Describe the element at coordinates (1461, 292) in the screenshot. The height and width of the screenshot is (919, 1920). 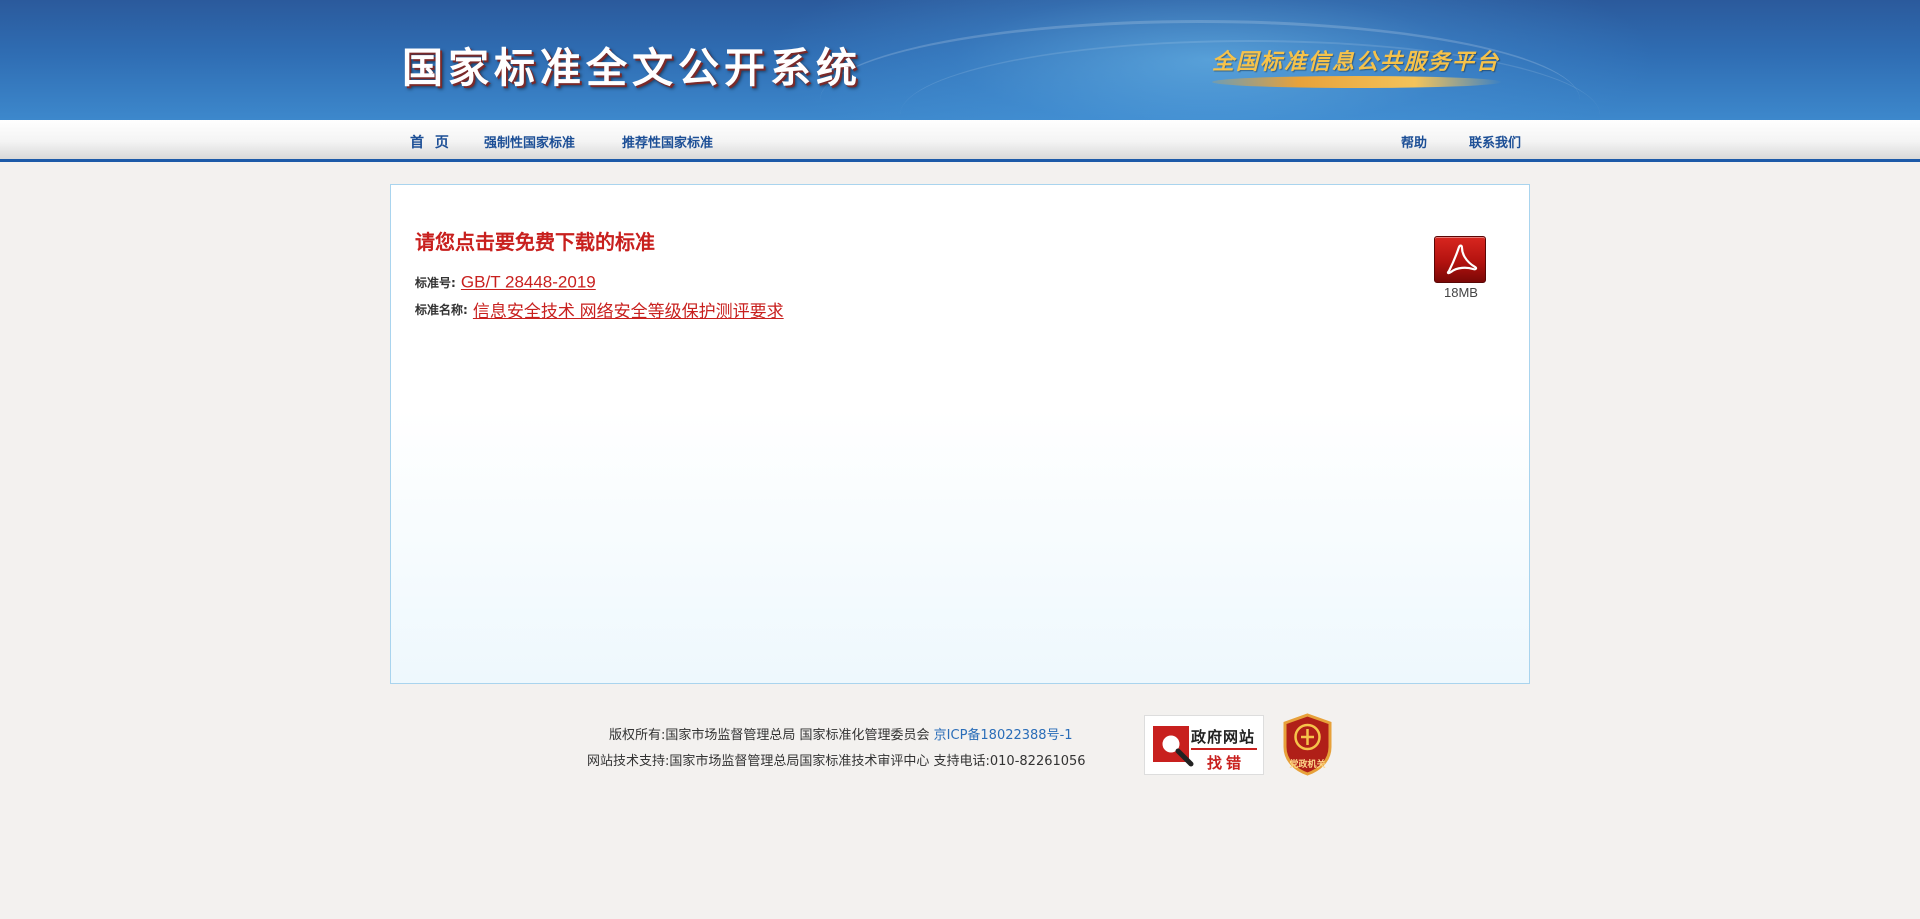
I see `file-size: 18MB` at that location.